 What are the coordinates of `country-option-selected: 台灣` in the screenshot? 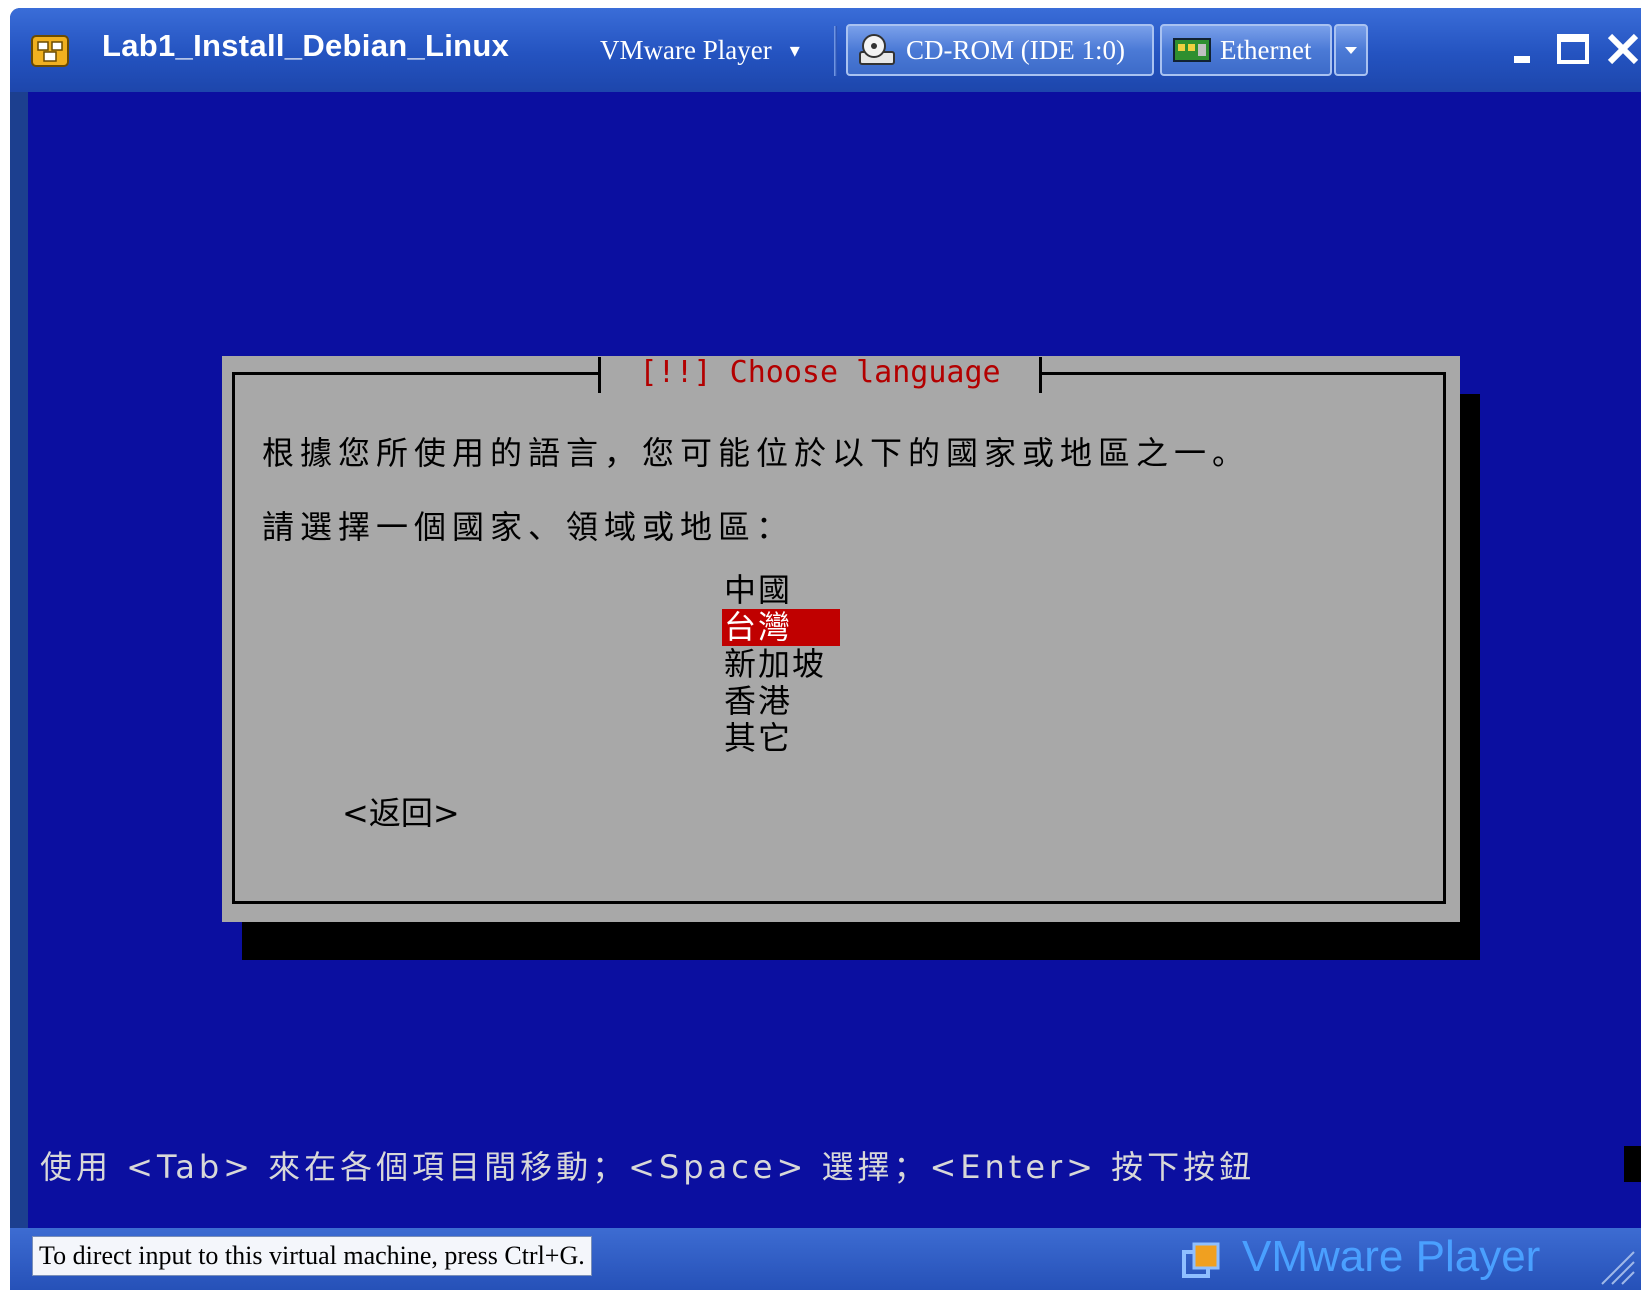 It's located at (781, 627).